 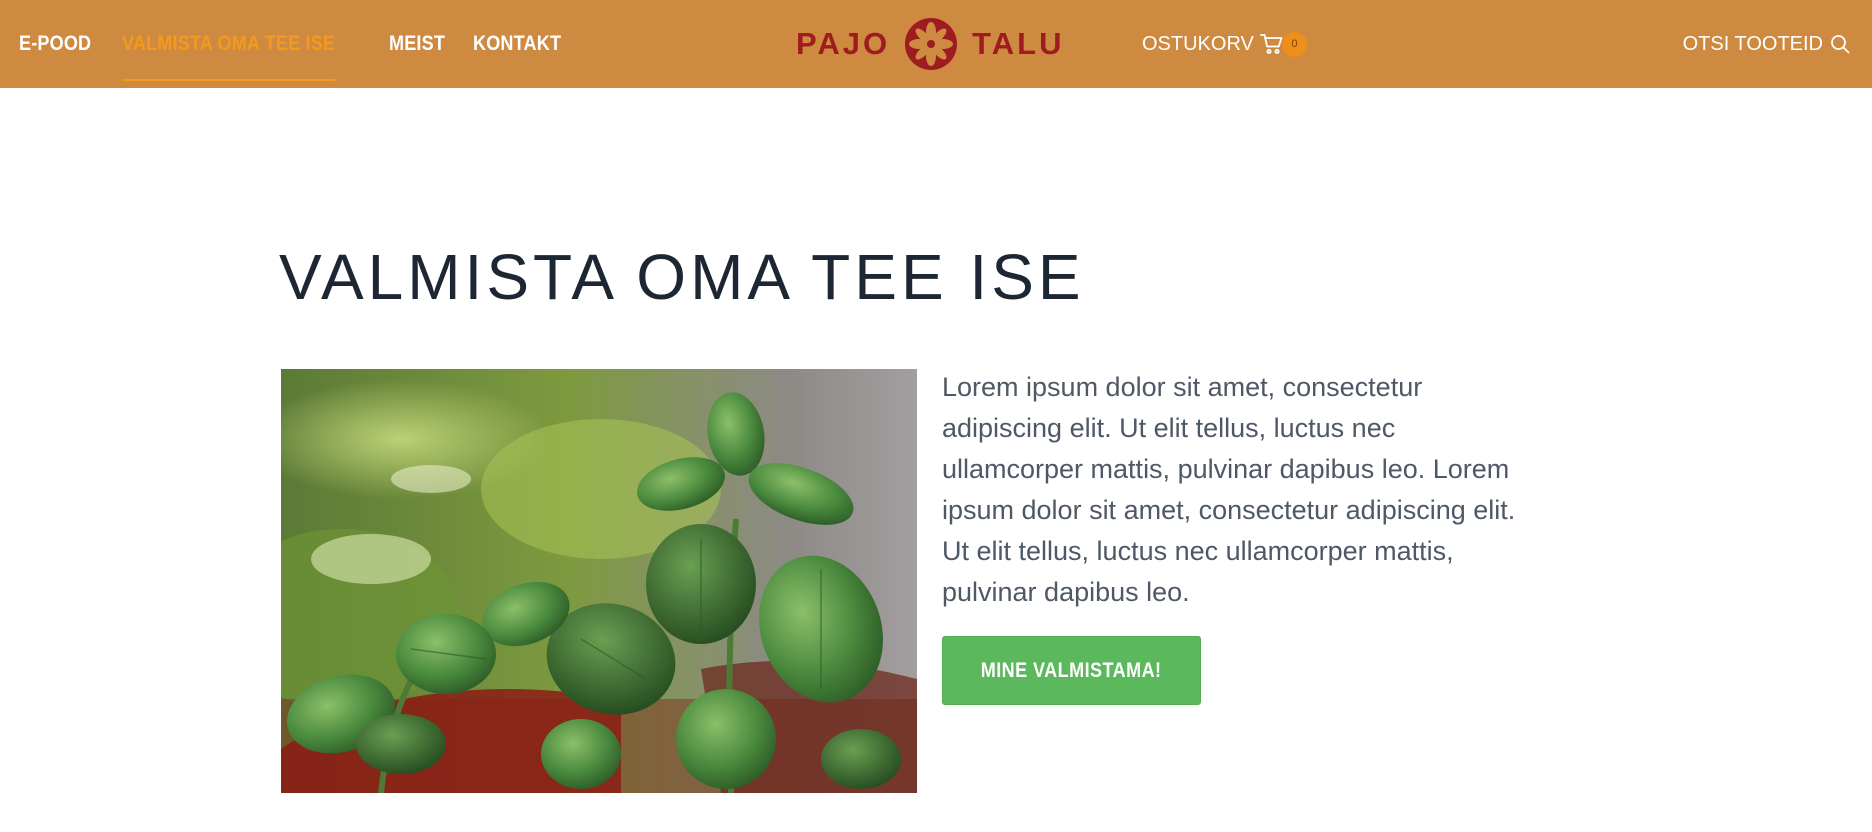 I want to click on search-label: OTSI TOOTEID, so click(x=1752, y=43).